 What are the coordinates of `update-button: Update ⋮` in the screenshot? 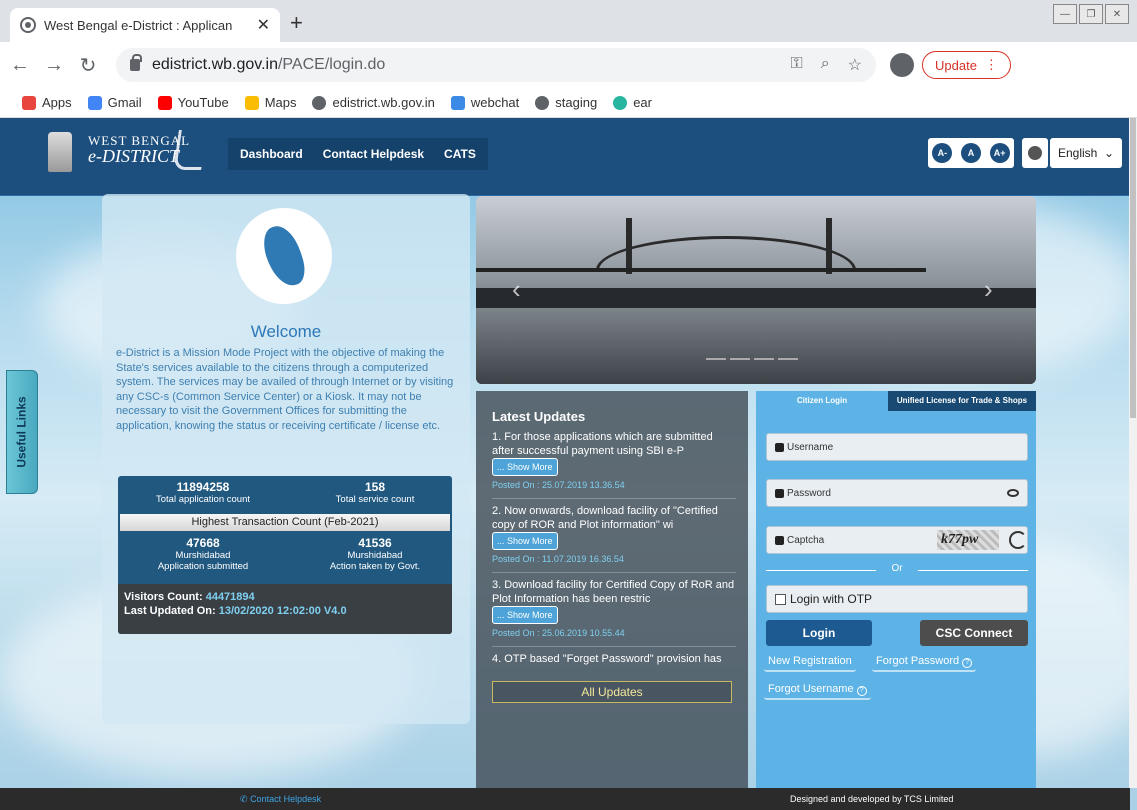 It's located at (966, 65).